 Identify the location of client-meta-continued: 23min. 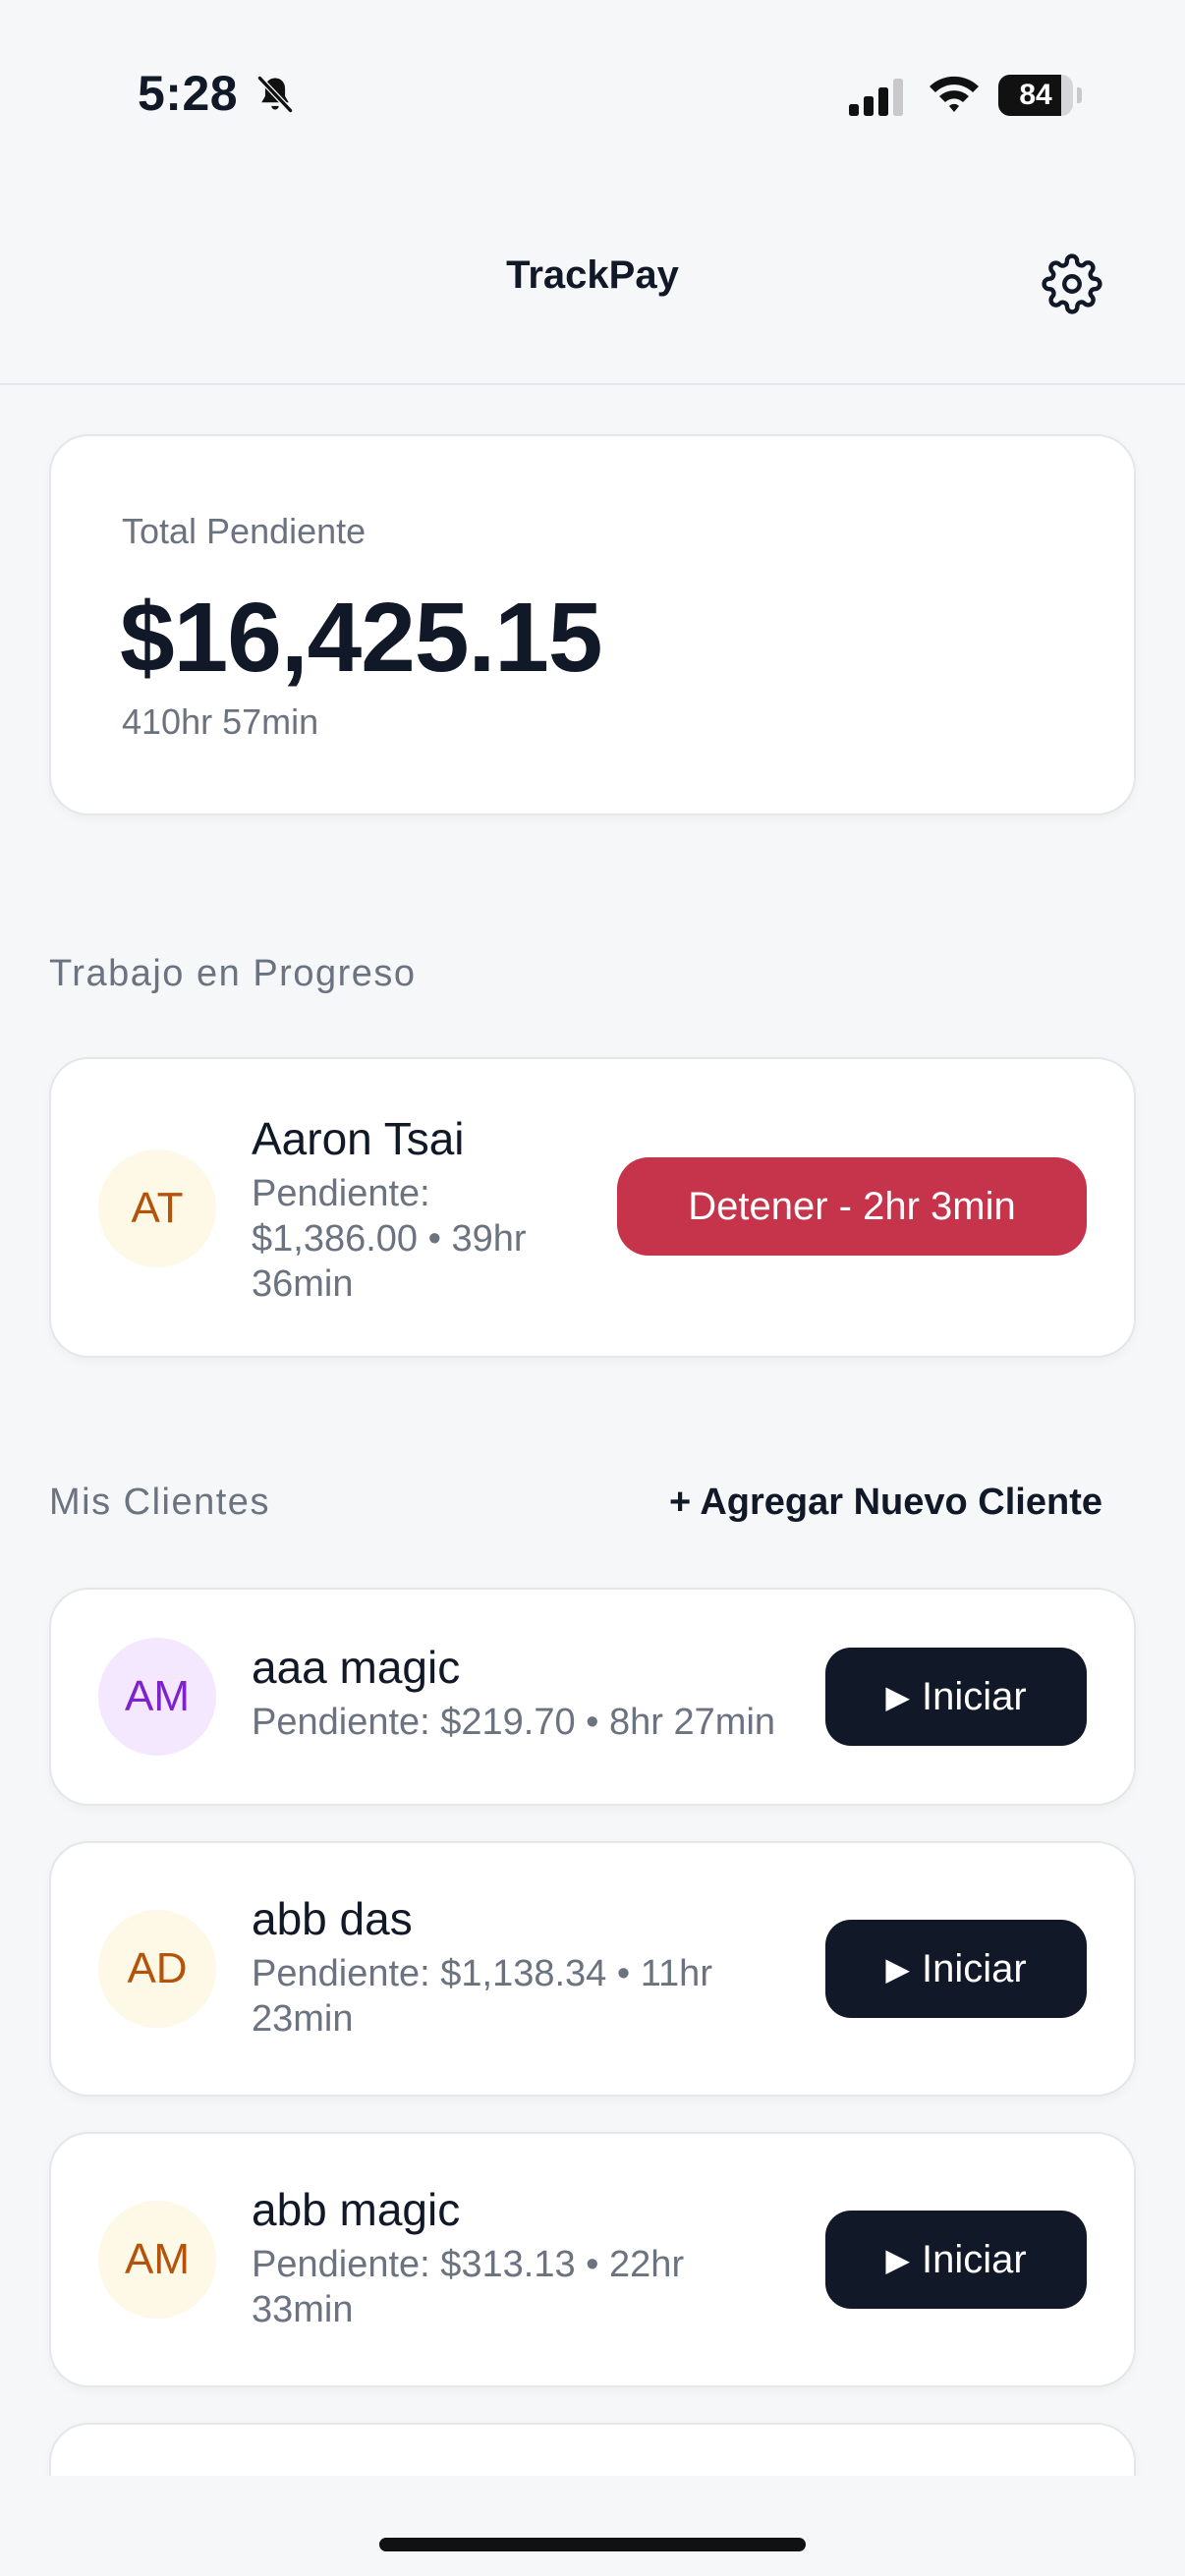
(303, 2019).